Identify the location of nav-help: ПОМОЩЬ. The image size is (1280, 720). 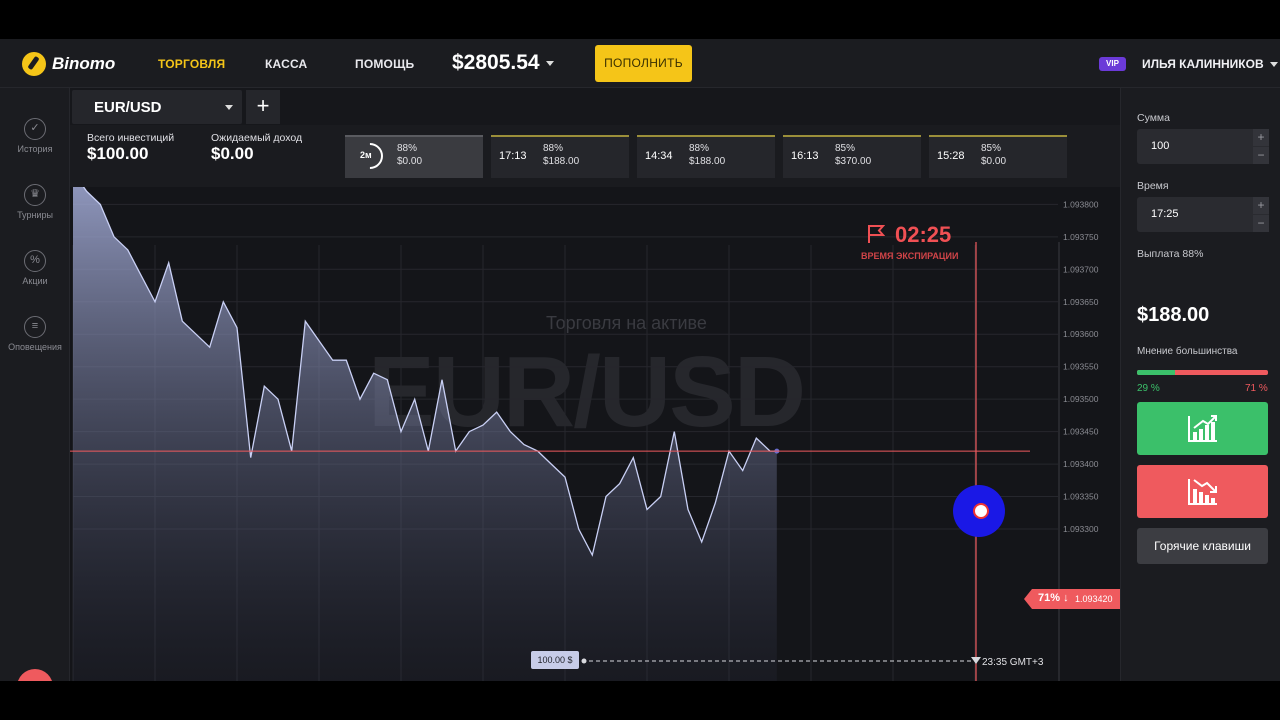
(384, 64).